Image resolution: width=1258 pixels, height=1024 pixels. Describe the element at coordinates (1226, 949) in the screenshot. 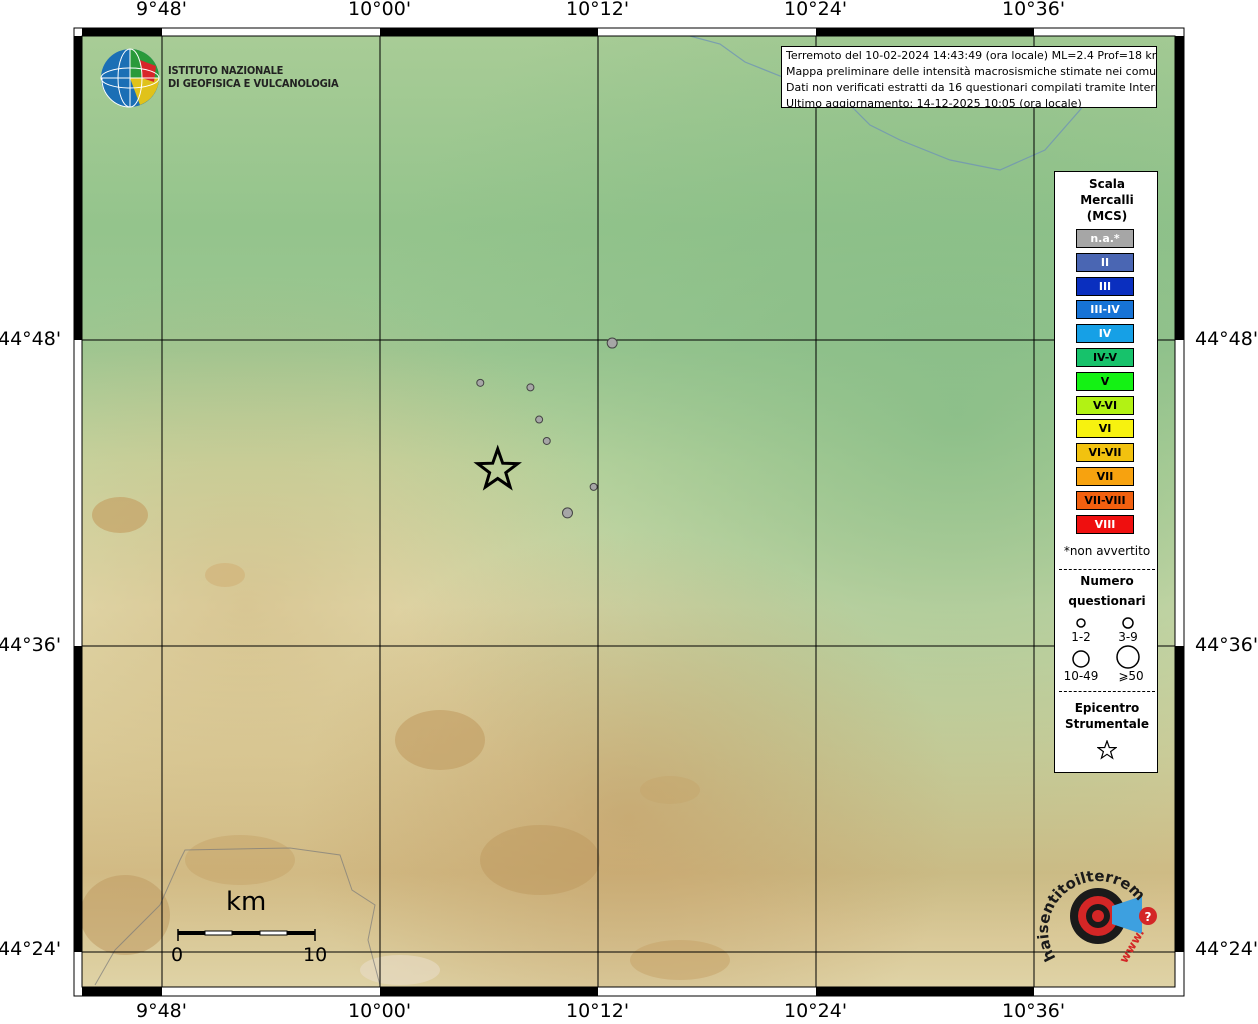

I see `right-lat-label: 44°24'` at that location.